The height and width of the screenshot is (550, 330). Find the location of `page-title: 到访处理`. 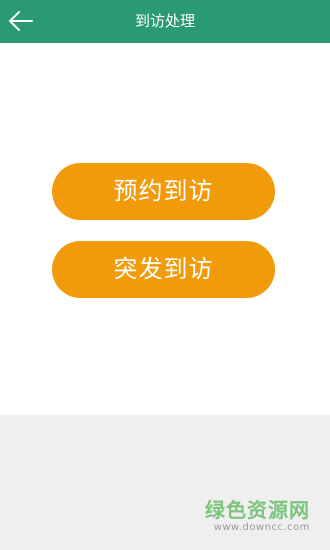

page-title: 到访处理 is located at coordinates (164, 21).